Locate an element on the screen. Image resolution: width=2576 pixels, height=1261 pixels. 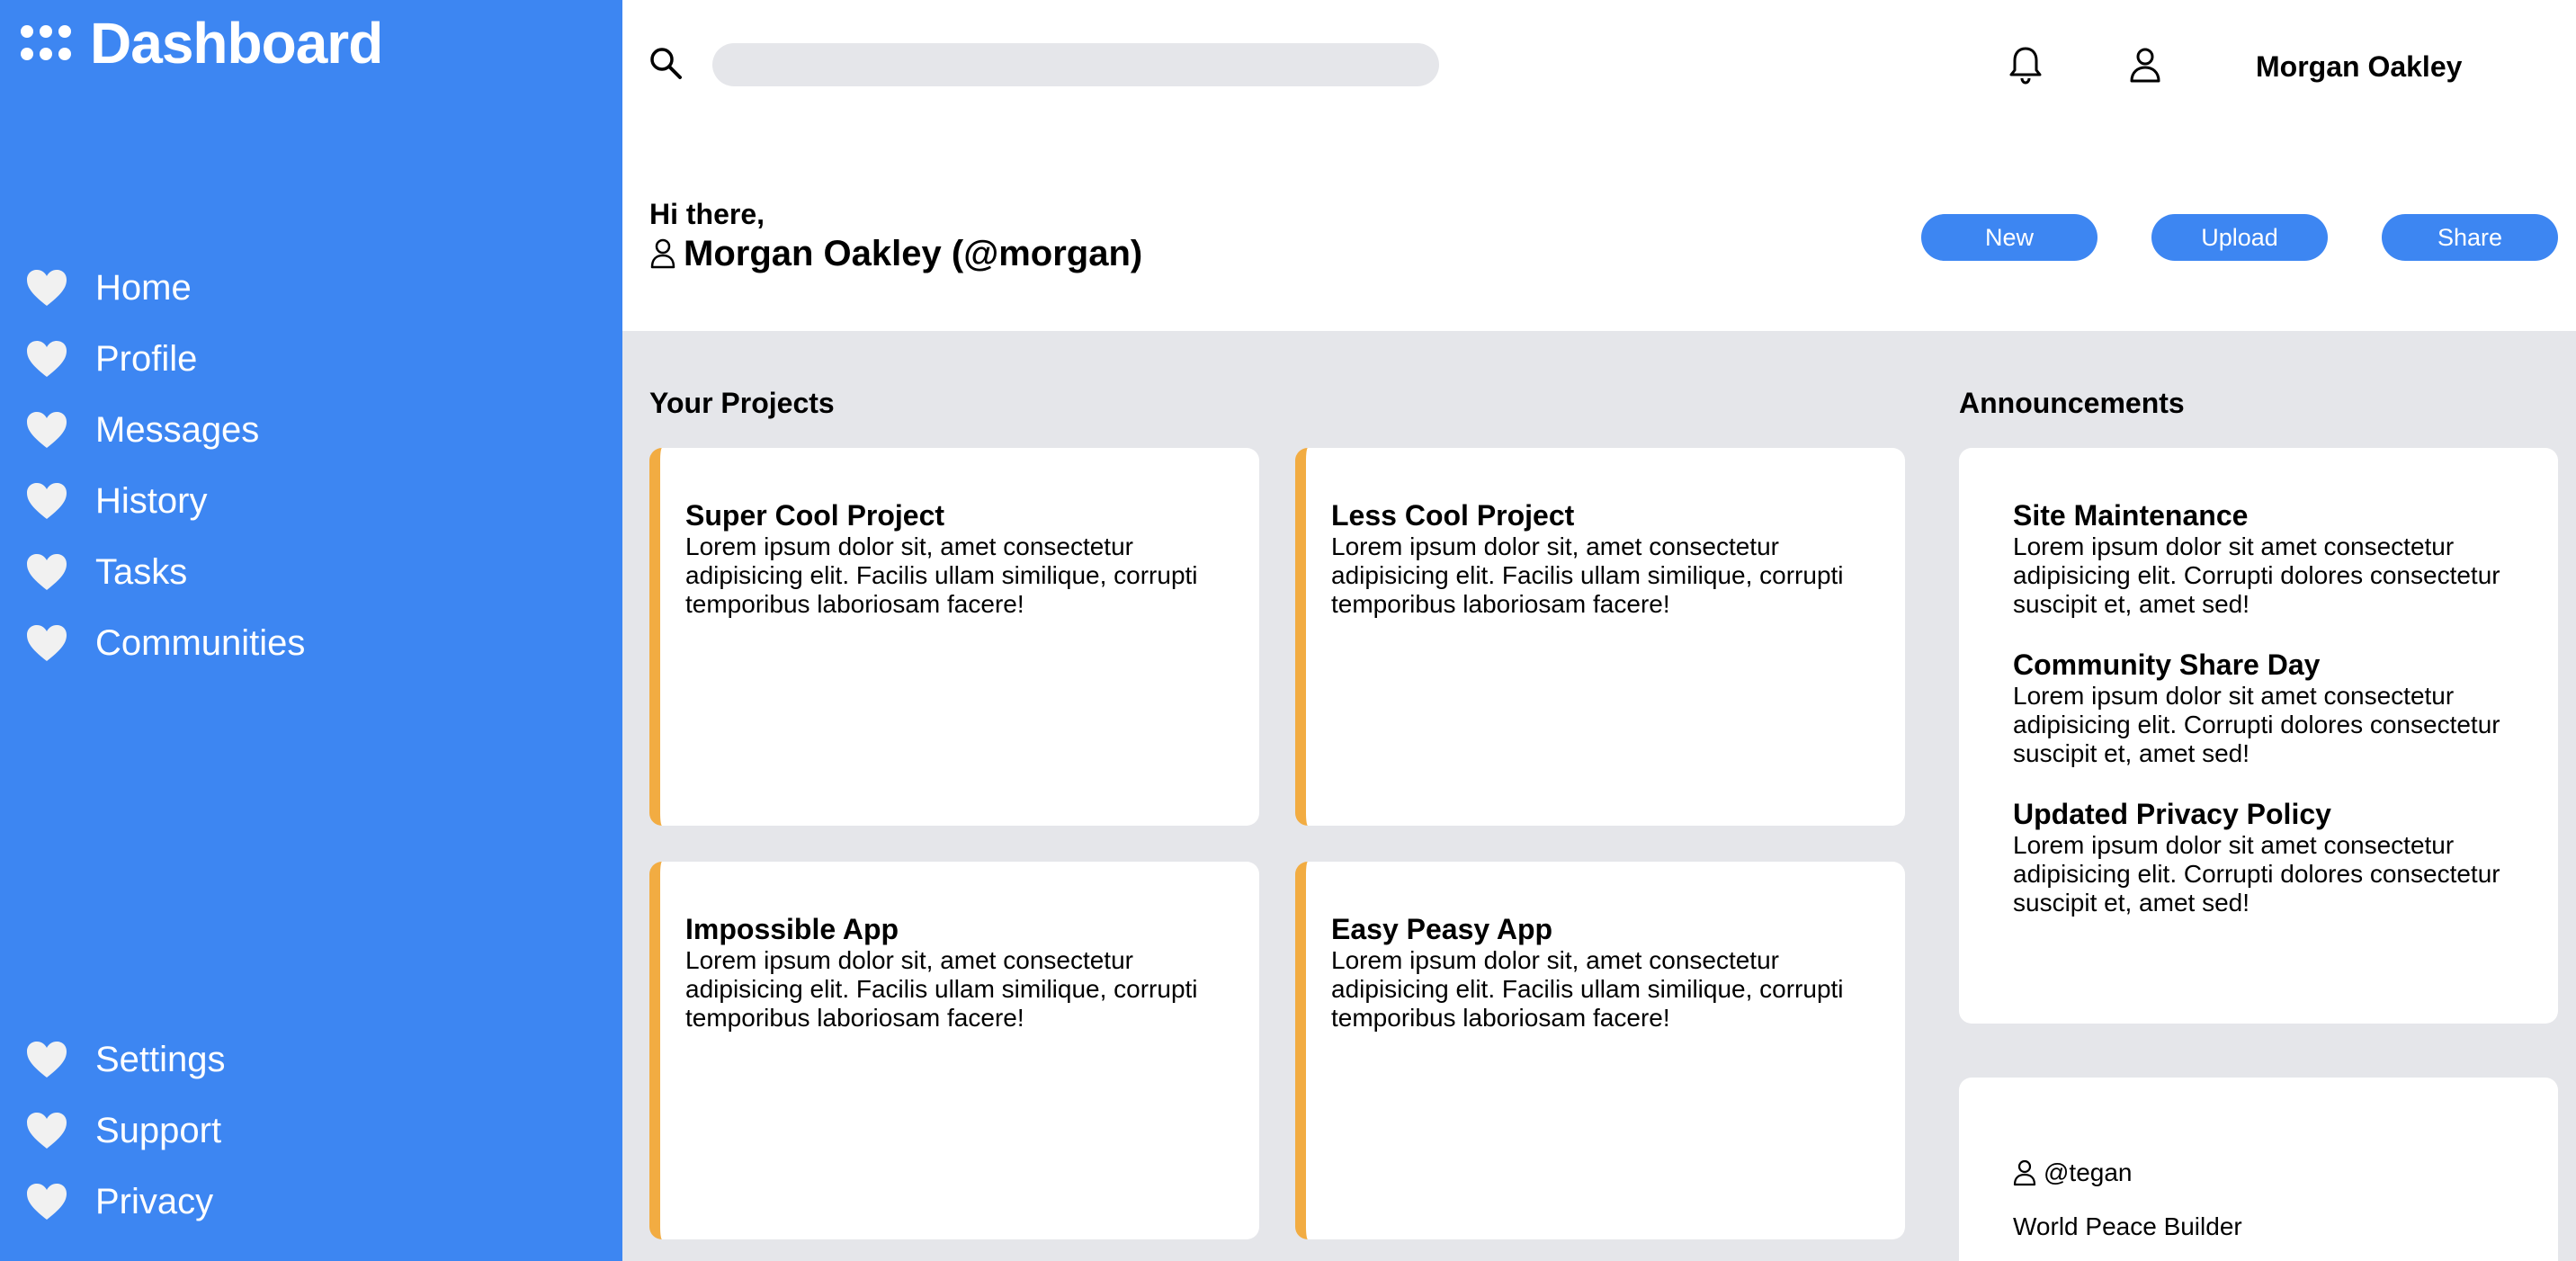
sidebar-item-history: History is located at coordinates (165, 501).